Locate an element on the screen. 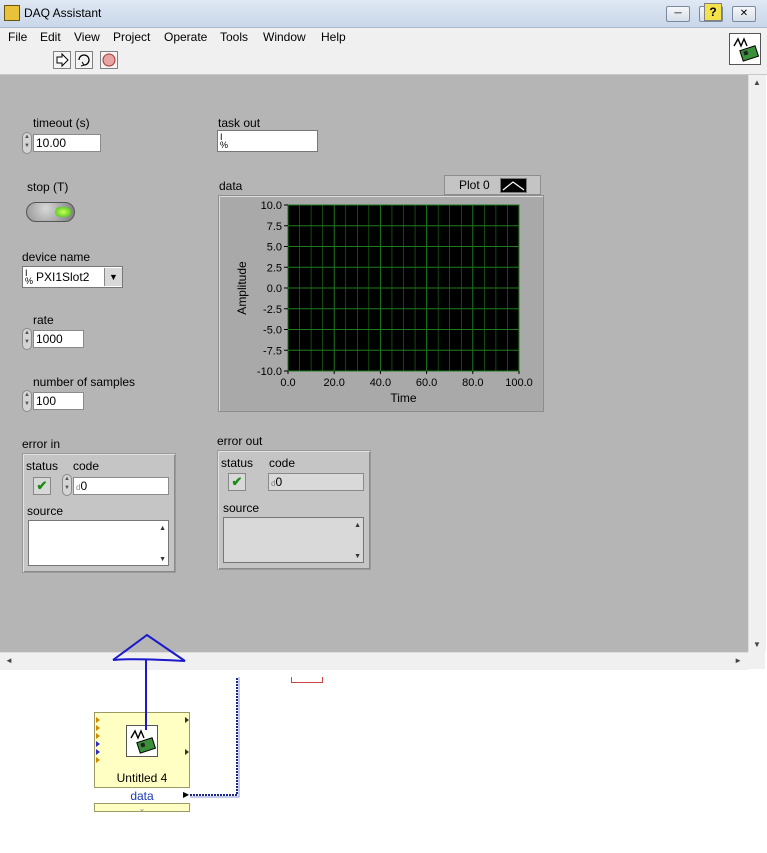 This screenshot has width=767, height=853. device-name-value: PXI1Slot2 is located at coordinates (63, 277).